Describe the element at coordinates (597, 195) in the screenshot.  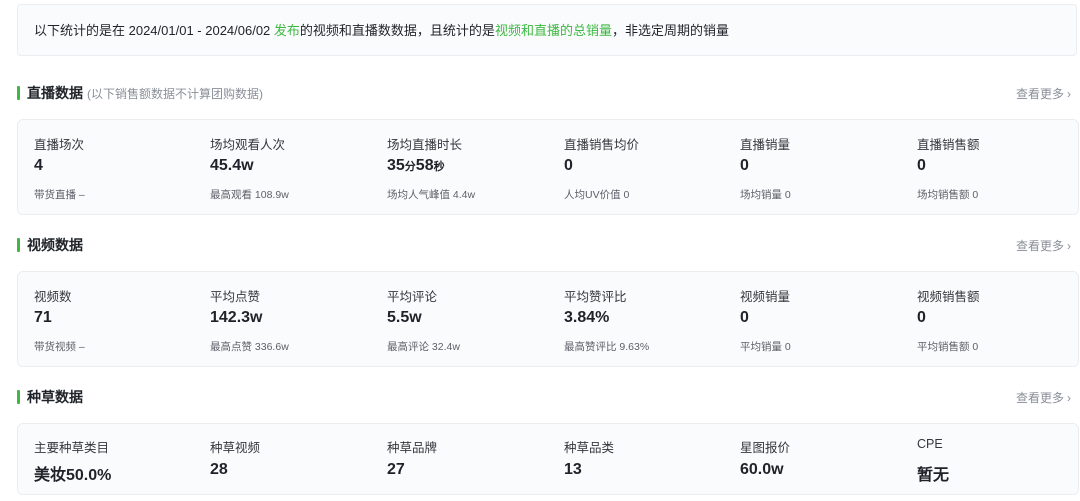
I see `metric-sub: 人均UV价值 0` at that location.